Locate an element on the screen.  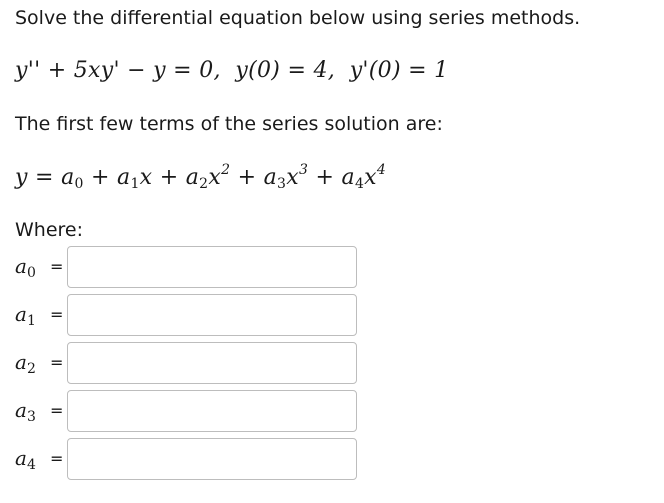
coefficient-row-a2: a2 = is located at coordinates (187, 364).